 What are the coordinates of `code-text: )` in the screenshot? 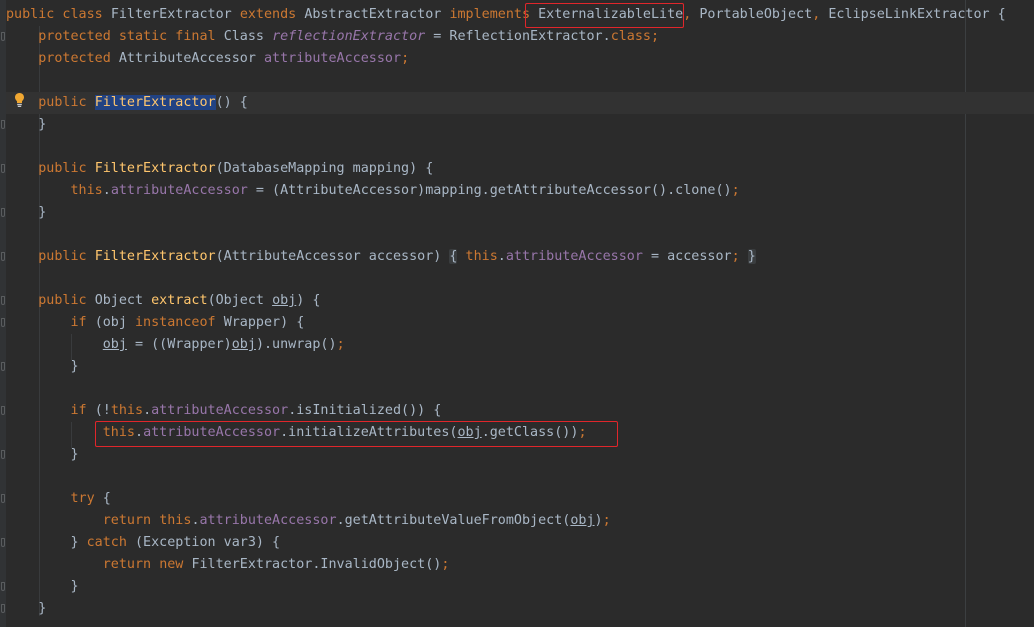 It's located at (598, 520).